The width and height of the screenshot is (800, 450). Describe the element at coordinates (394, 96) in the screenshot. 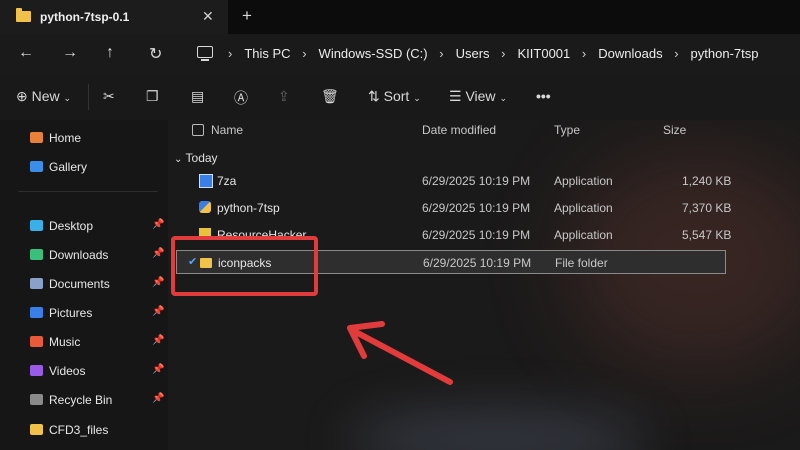

I see `sort-button: ⇅ Sort ⌄` at that location.